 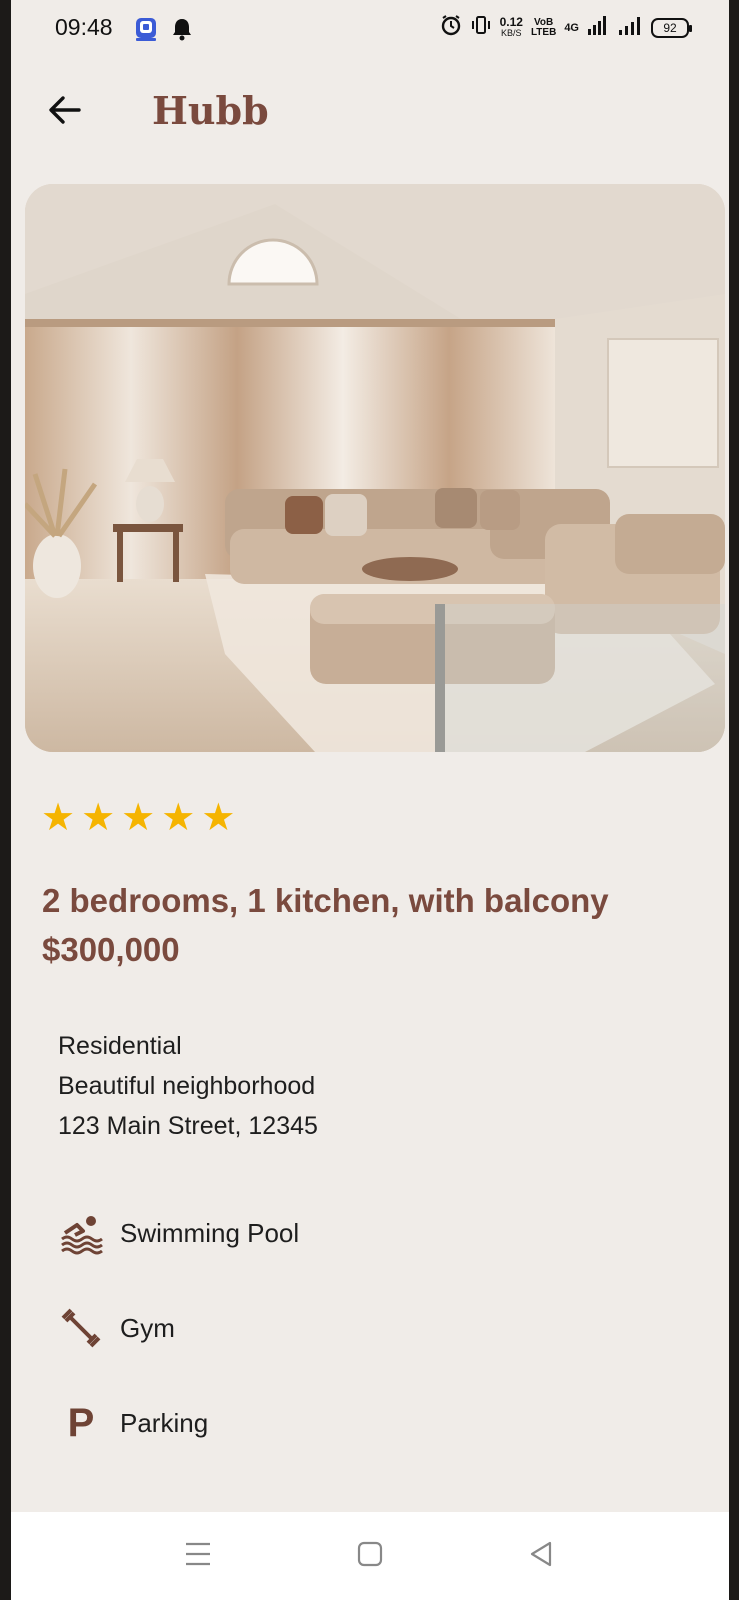 I want to click on system-back-button, so click(x=542, y=1556).